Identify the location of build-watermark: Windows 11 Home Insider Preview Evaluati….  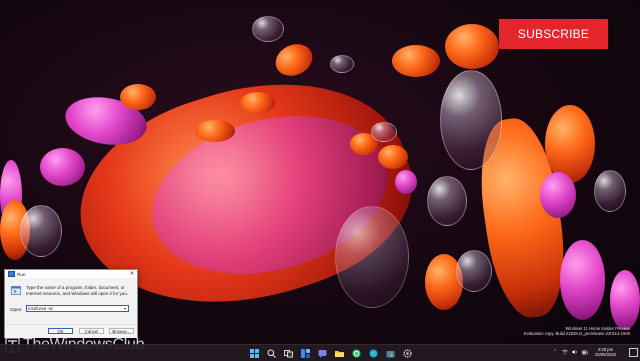
(577, 331).